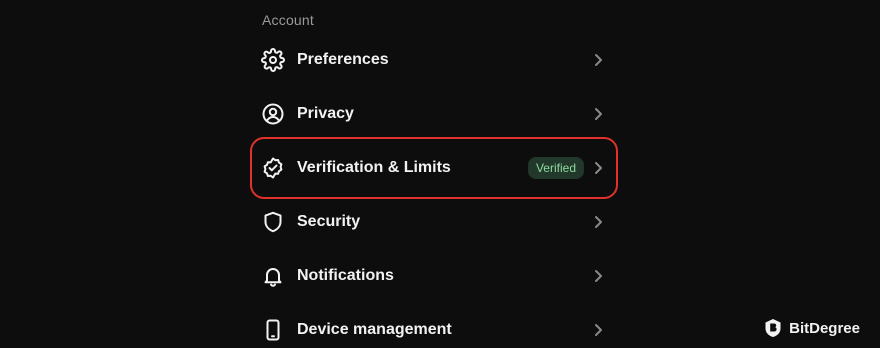 This screenshot has height=348, width=880. I want to click on menu-item-label: Verification & Limits, so click(374, 167).